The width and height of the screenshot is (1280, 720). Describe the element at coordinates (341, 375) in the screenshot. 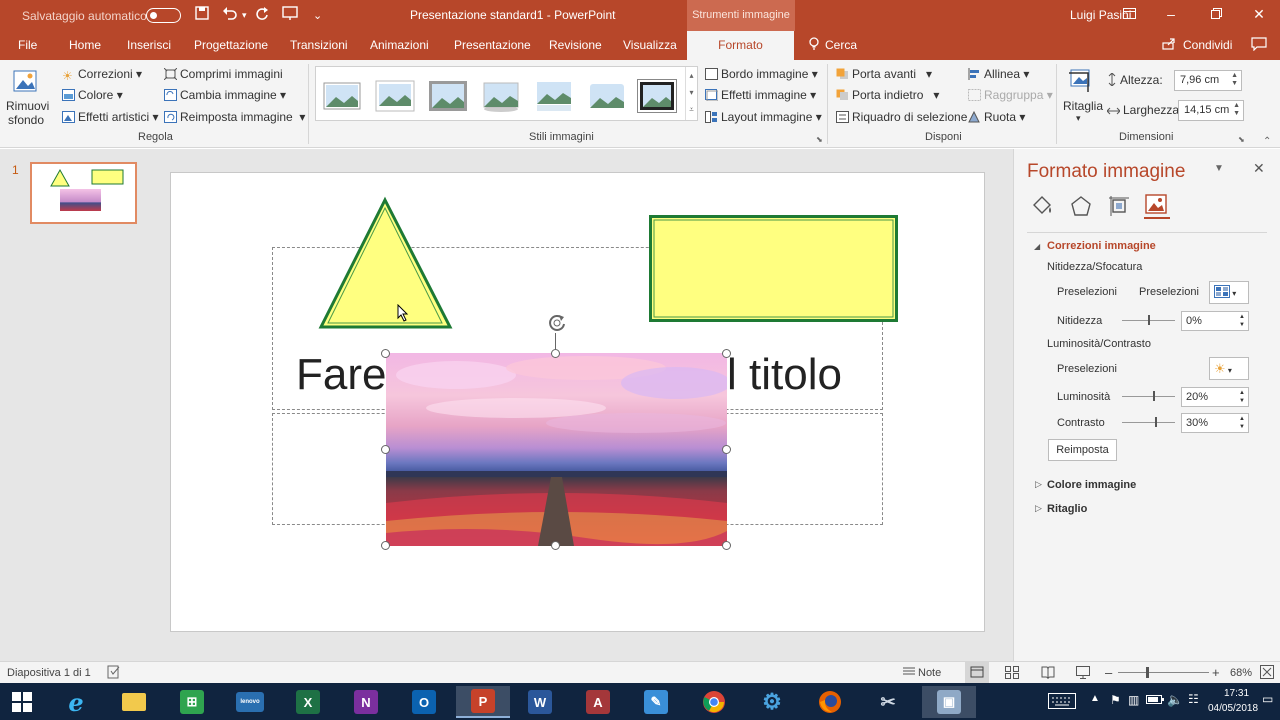

I see `title-text-left: Fare` at that location.